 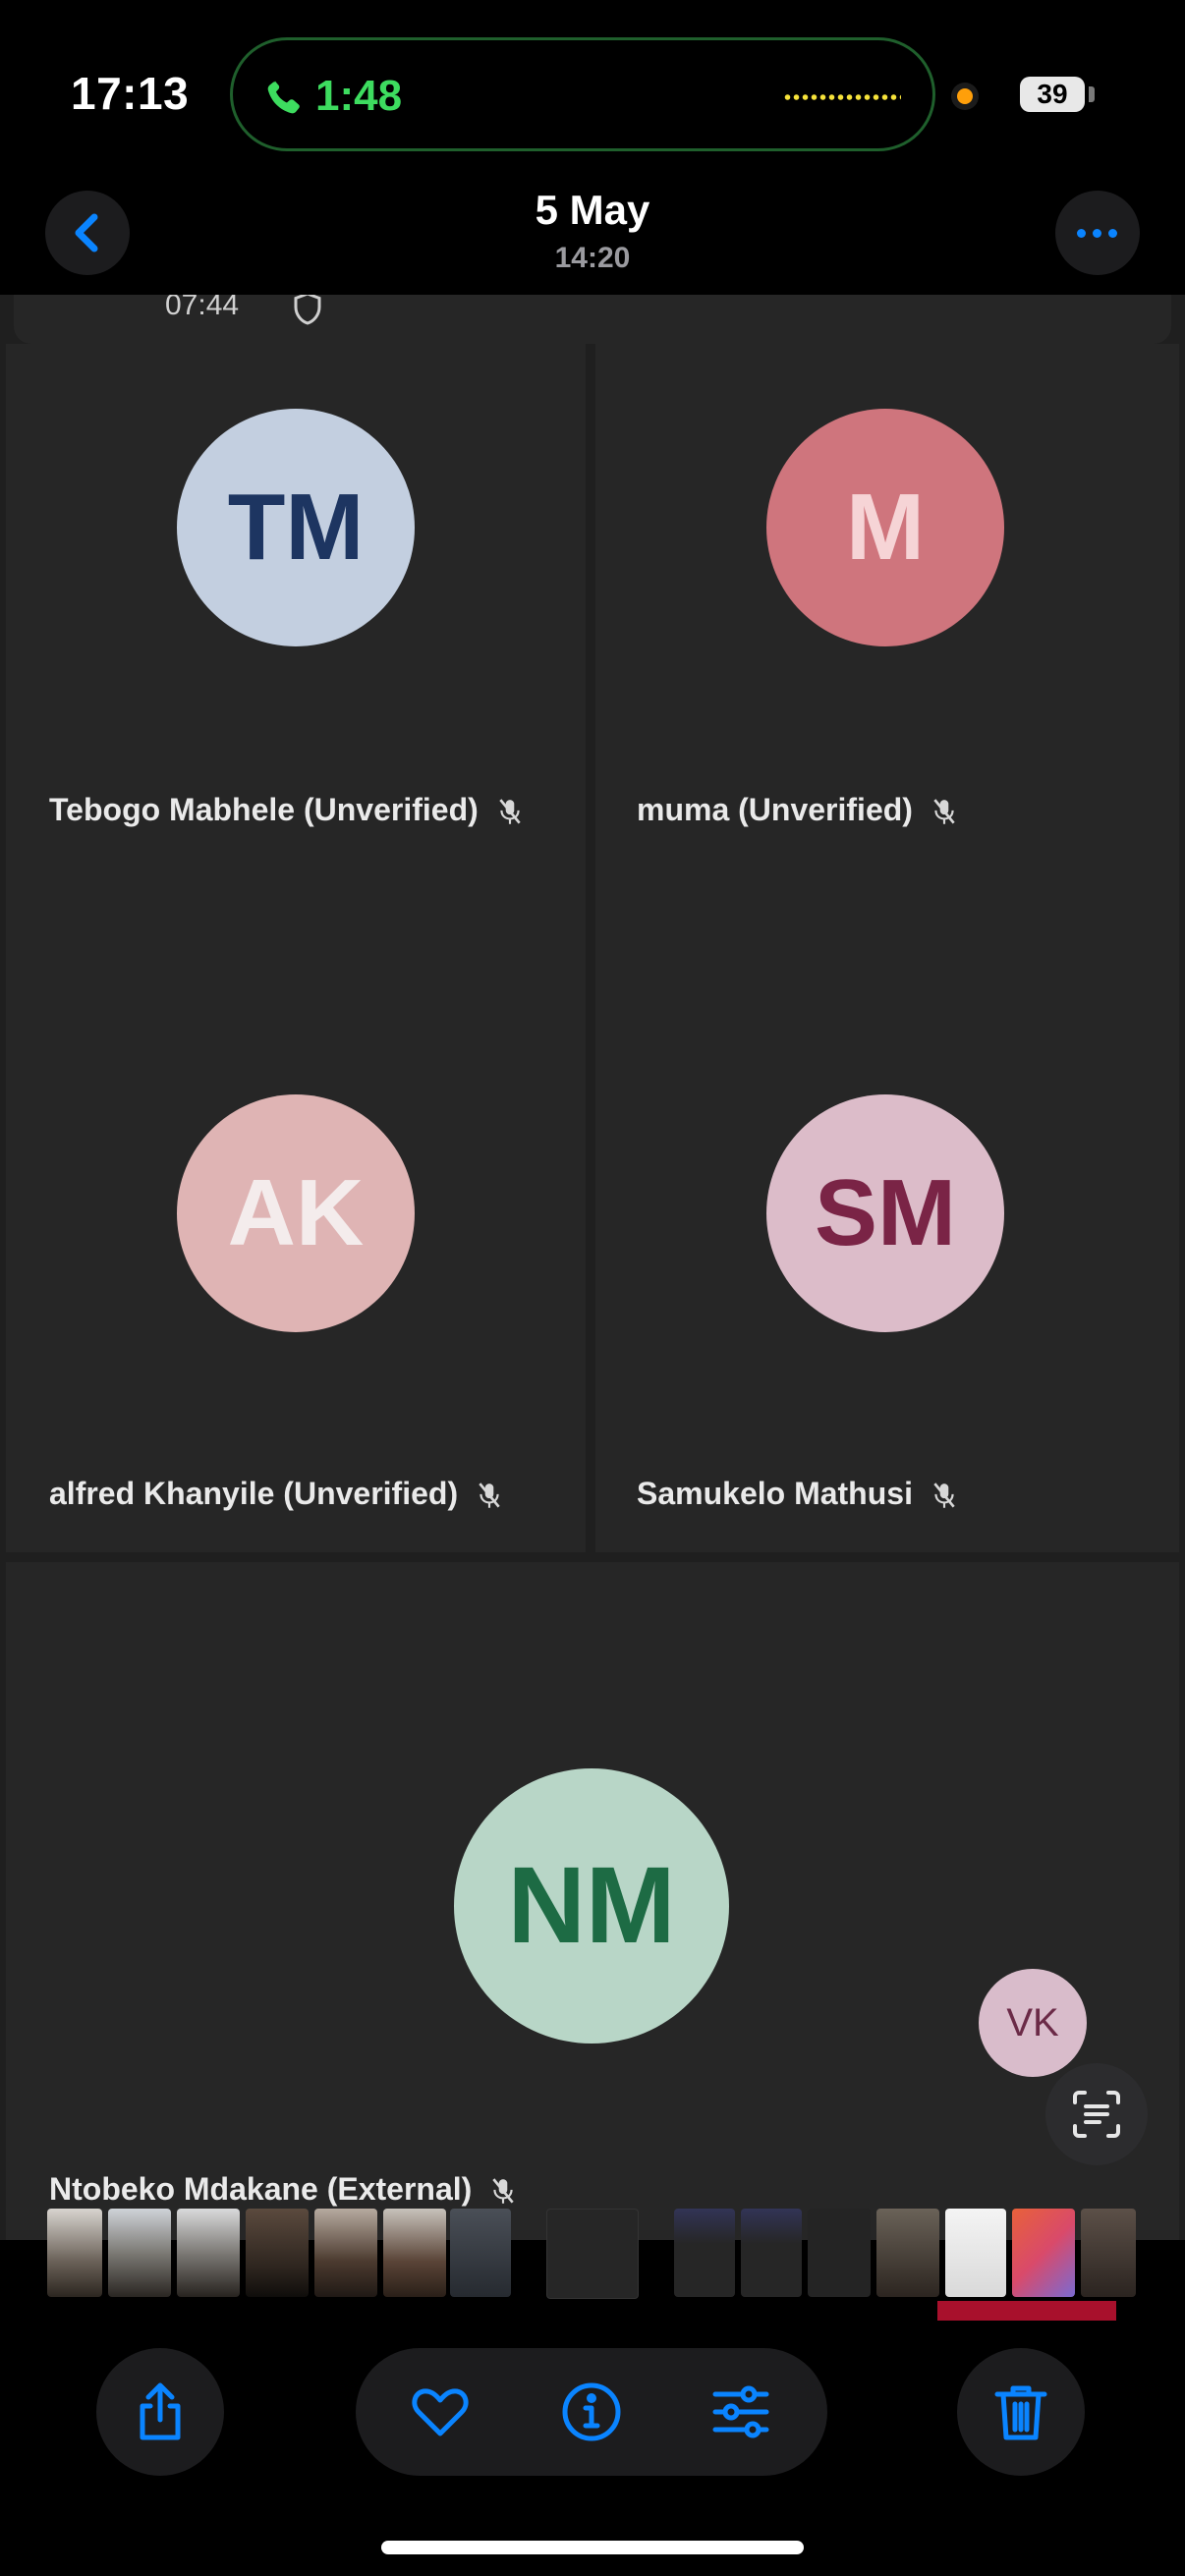 I want to click on participant-tile: SM Samukelo Mathusi, so click(x=887, y=1213).